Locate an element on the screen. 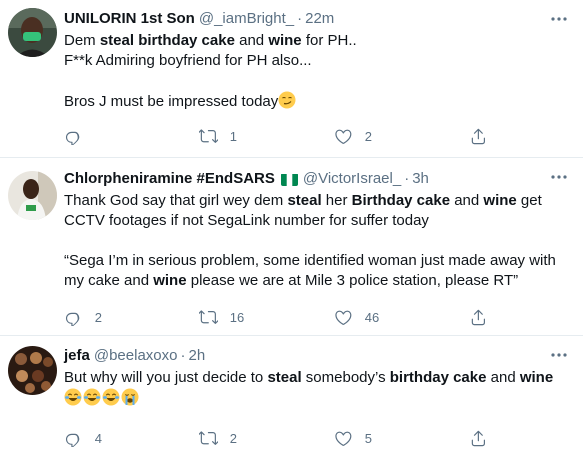 Image resolution: width=583 pixels, height=460 pixels. reply-button: 2 is located at coordinates (131, 317).